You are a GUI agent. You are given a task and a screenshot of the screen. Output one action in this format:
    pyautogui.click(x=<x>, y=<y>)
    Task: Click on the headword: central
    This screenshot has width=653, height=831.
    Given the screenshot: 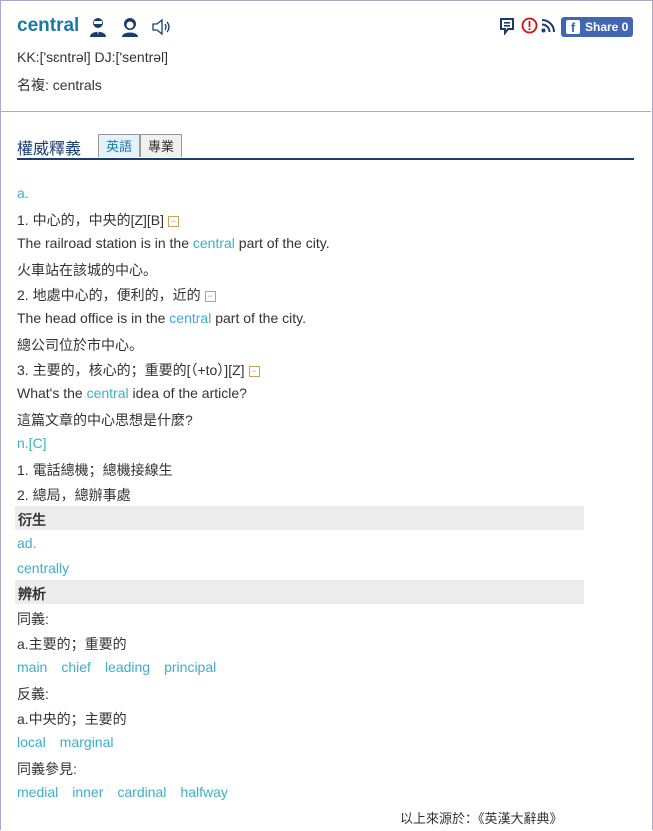 What is the action you would take?
    pyautogui.click(x=48, y=25)
    